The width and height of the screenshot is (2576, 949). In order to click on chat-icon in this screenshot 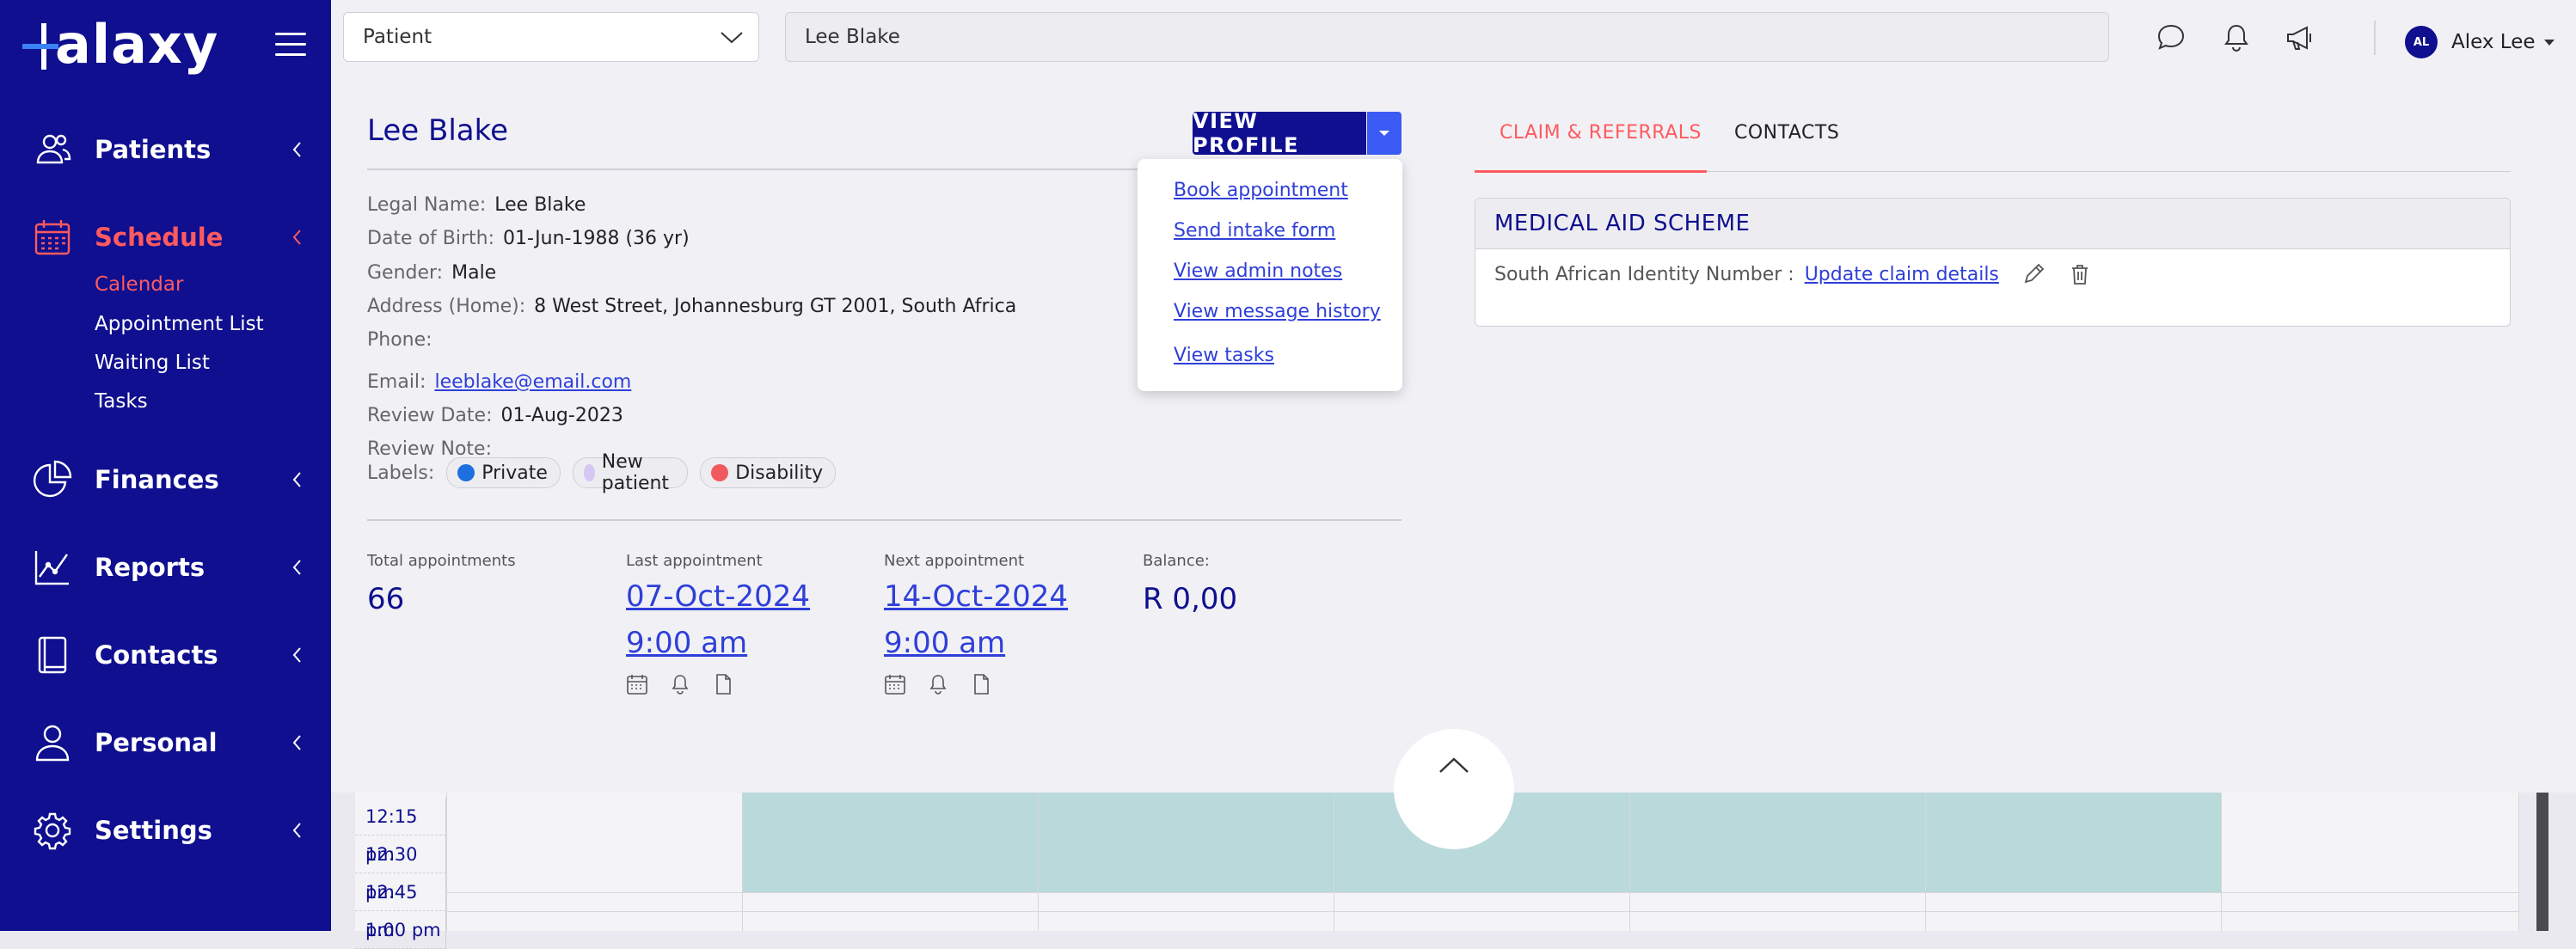, I will do `click(2171, 37)`.